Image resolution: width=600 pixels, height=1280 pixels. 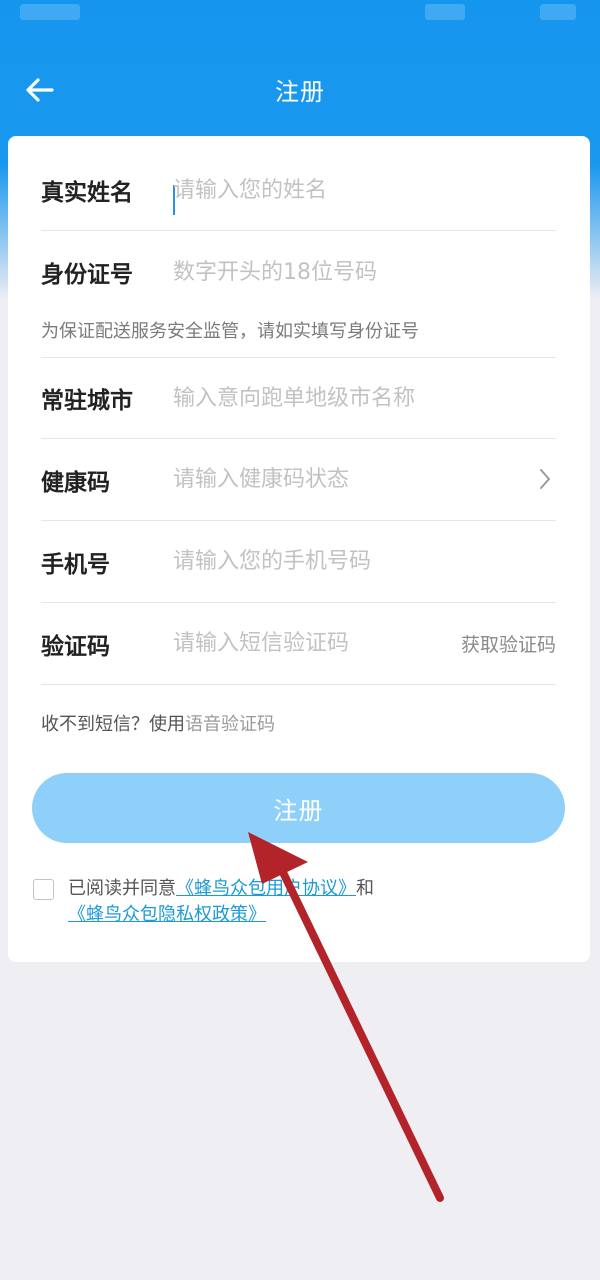 What do you see at coordinates (230, 331) in the screenshot?
I see `id-card-hint: 为保证配送服务安全监管，请如实填写身份证号` at bounding box center [230, 331].